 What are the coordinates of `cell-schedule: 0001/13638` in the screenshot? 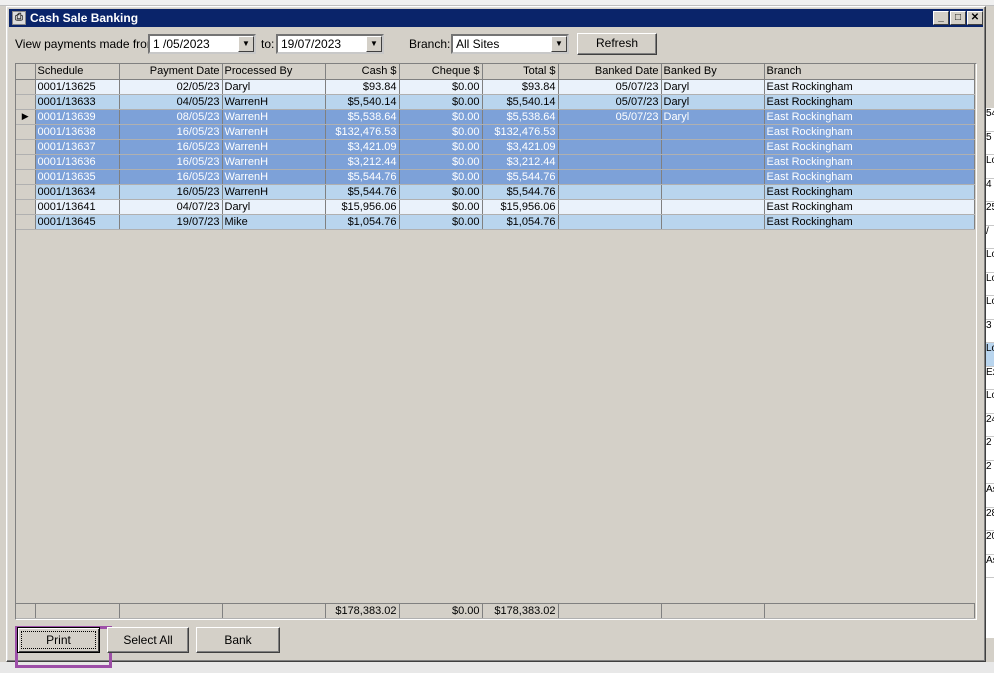 It's located at (77, 132).